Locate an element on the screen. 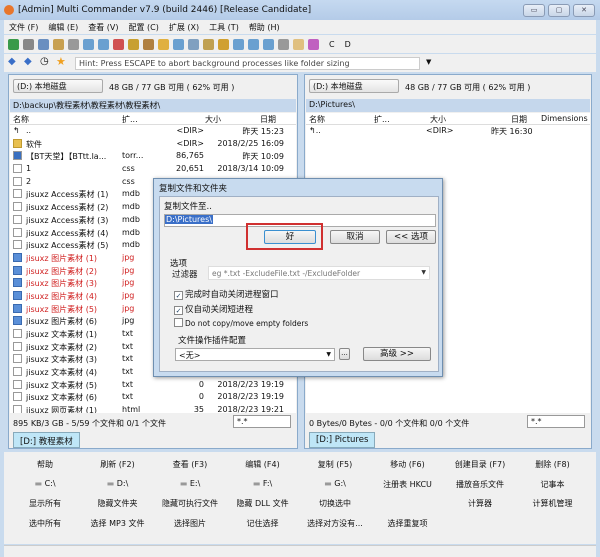 This screenshot has width=600, height=557. command-button: 帮助 is located at coordinates (45, 464).